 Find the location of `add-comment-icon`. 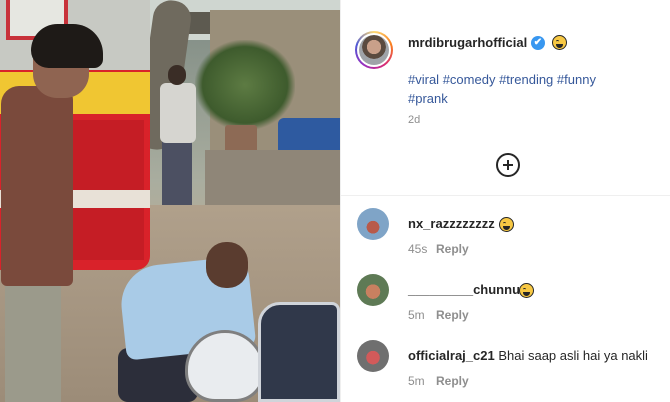

add-comment-icon is located at coordinates (508, 165).